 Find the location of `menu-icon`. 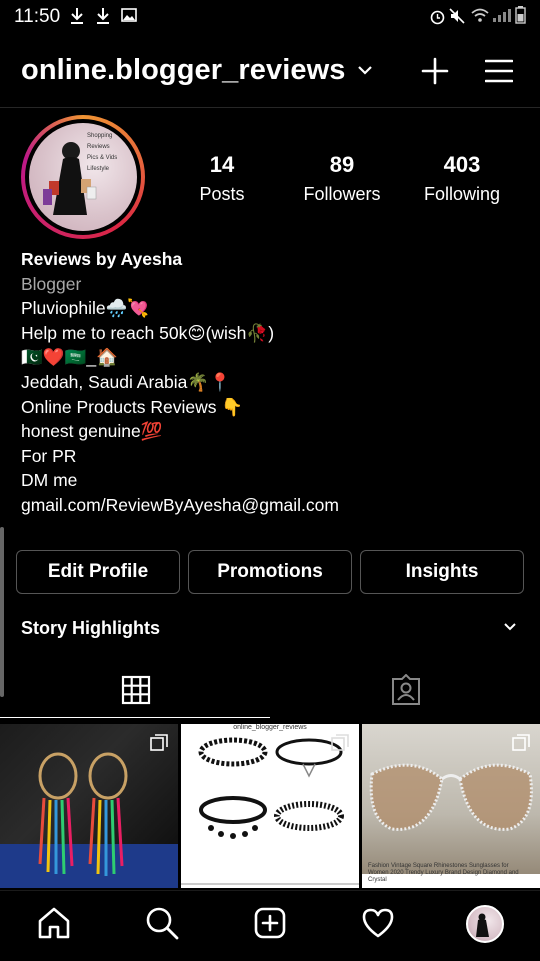

menu-icon is located at coordinates (499, 71).